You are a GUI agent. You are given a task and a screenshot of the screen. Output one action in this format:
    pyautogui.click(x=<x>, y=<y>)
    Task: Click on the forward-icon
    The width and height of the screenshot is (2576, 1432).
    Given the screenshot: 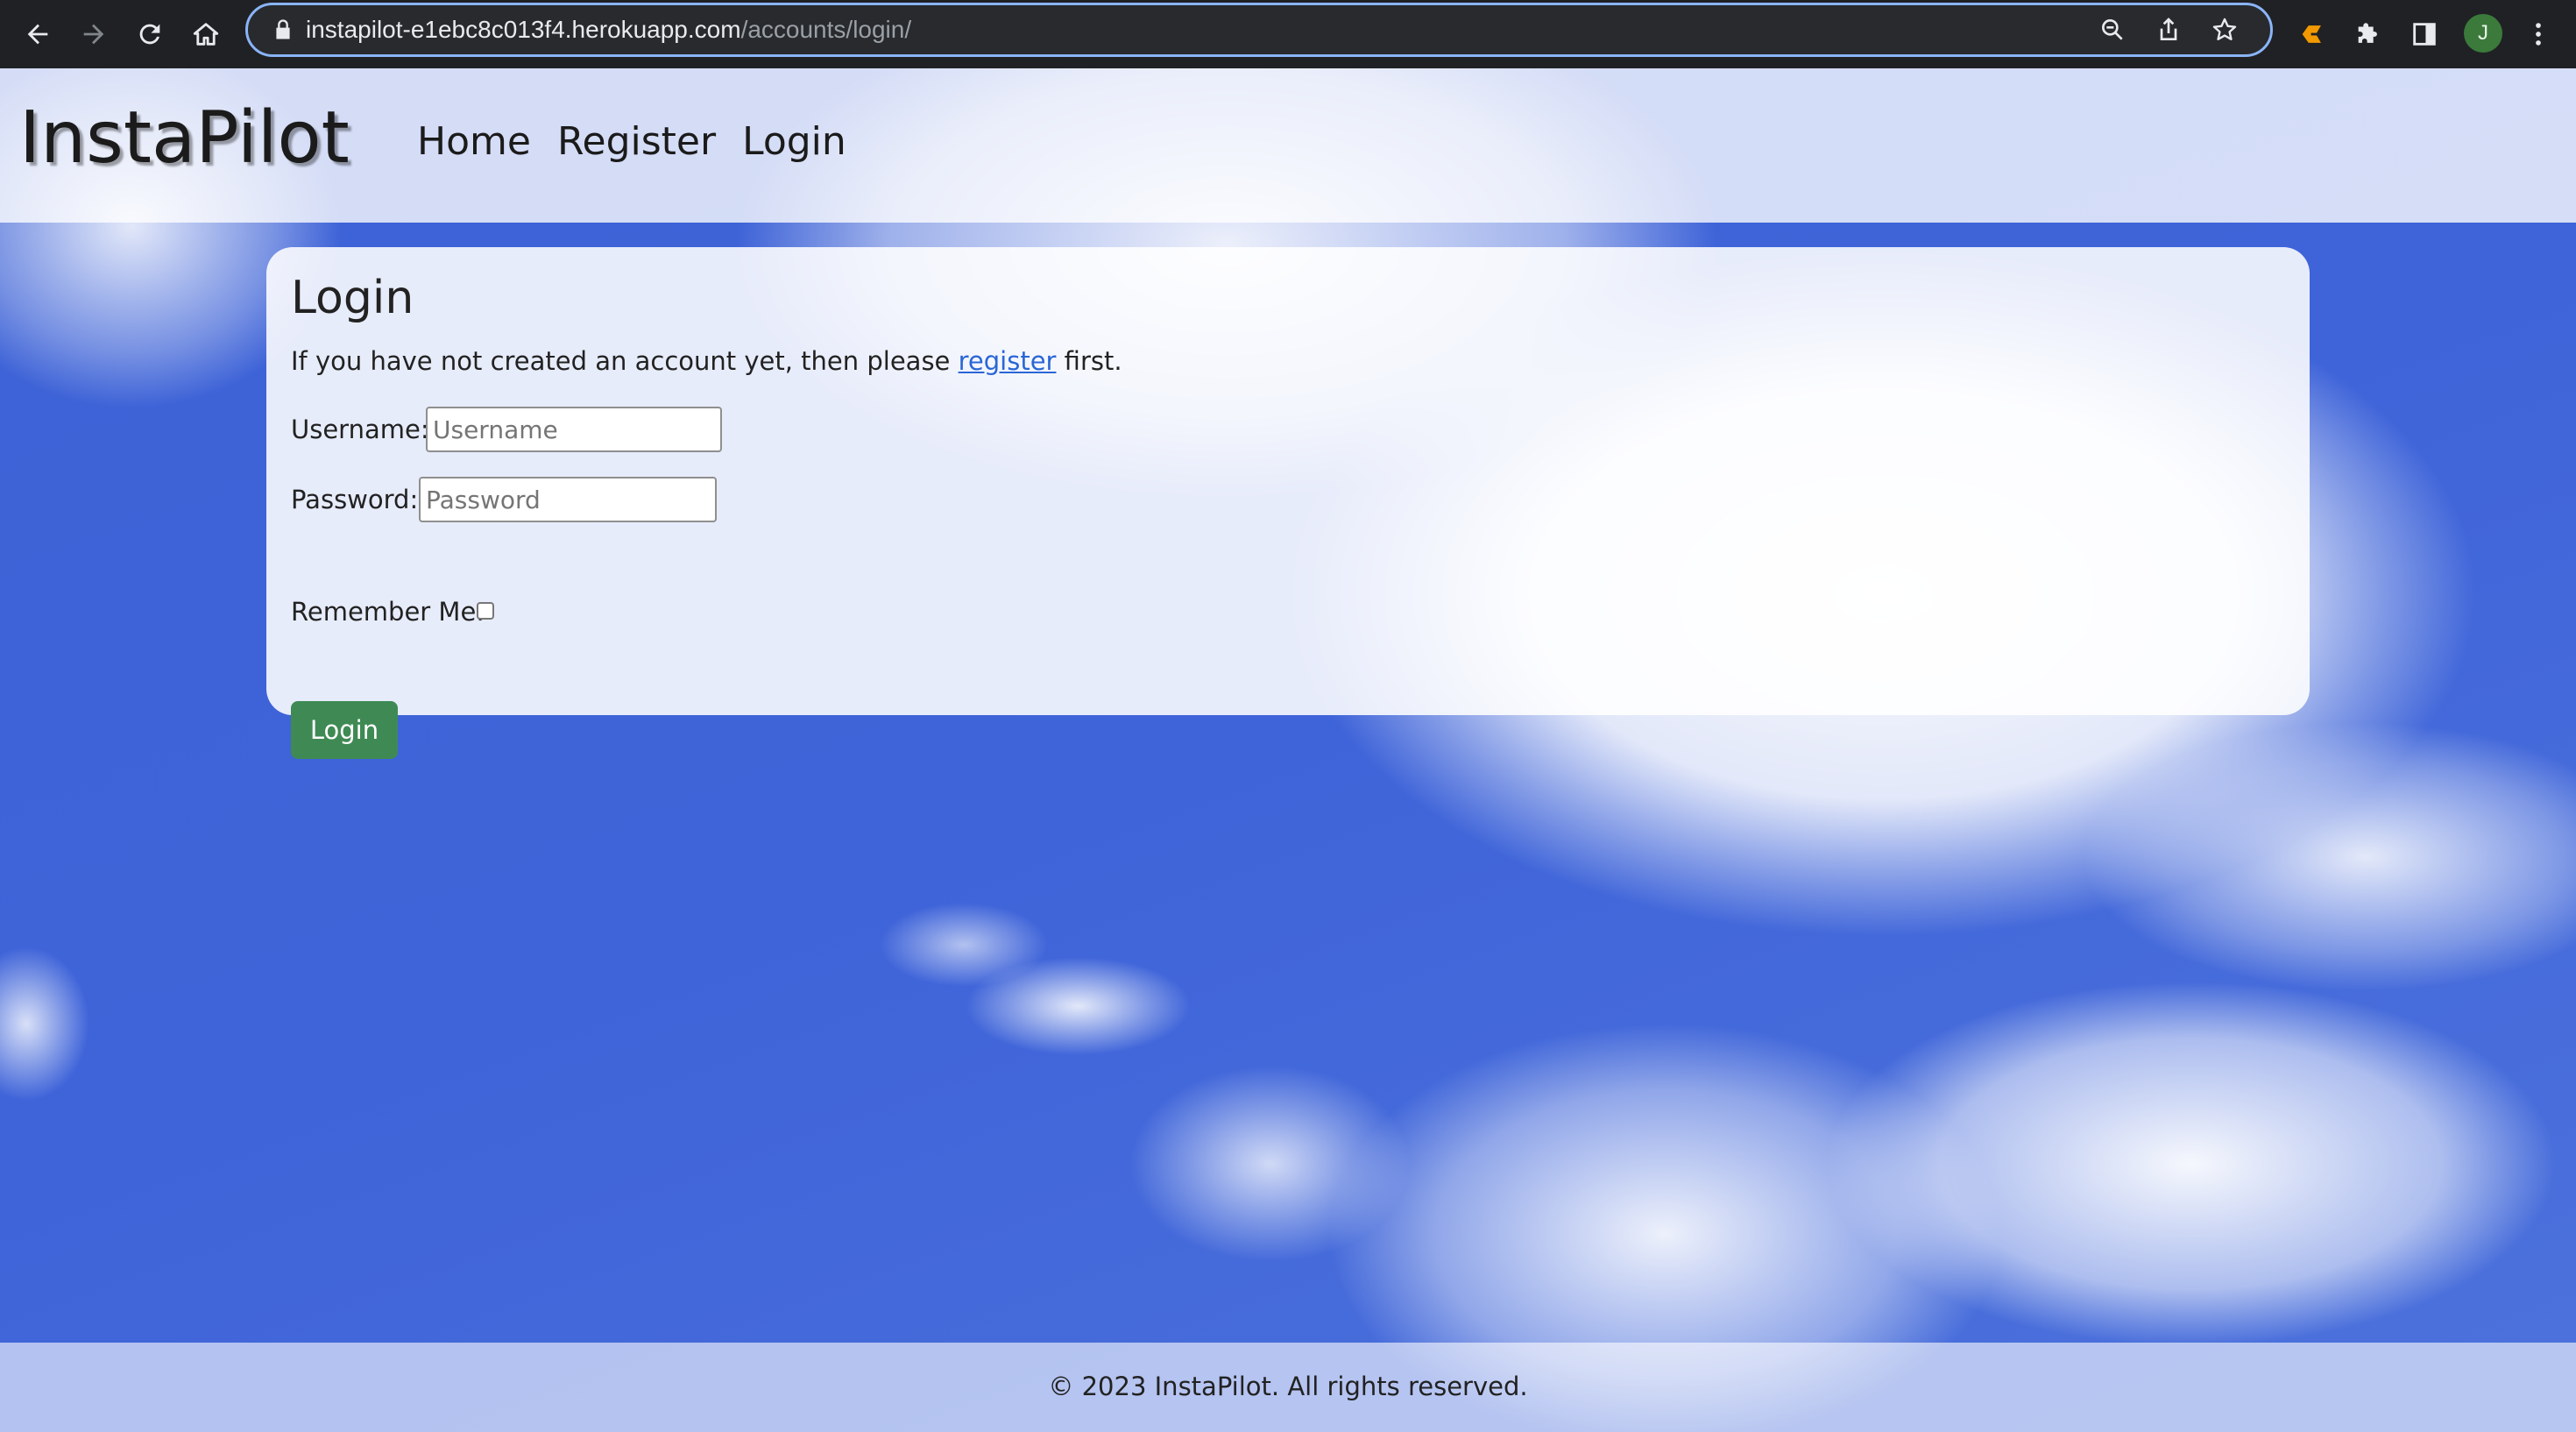 What is the action you would take?
    pyautogui.click(x=93, y=34)
    